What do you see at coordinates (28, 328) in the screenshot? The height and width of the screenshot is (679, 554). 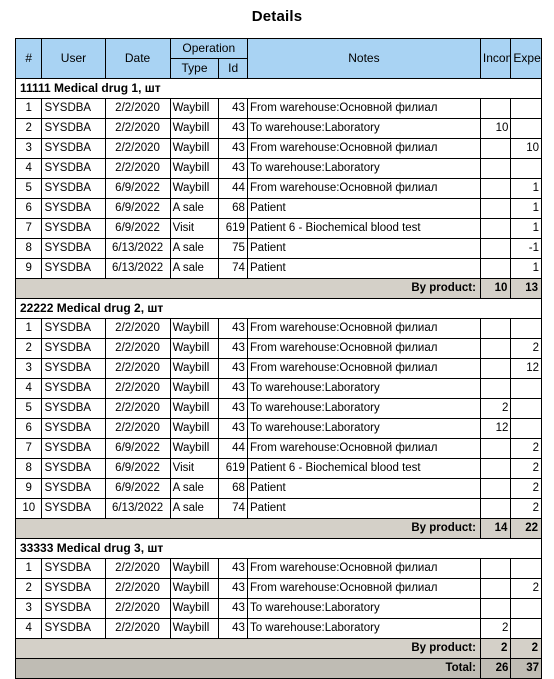 I see `cell-num: 1` at bounding box center [28, 328].